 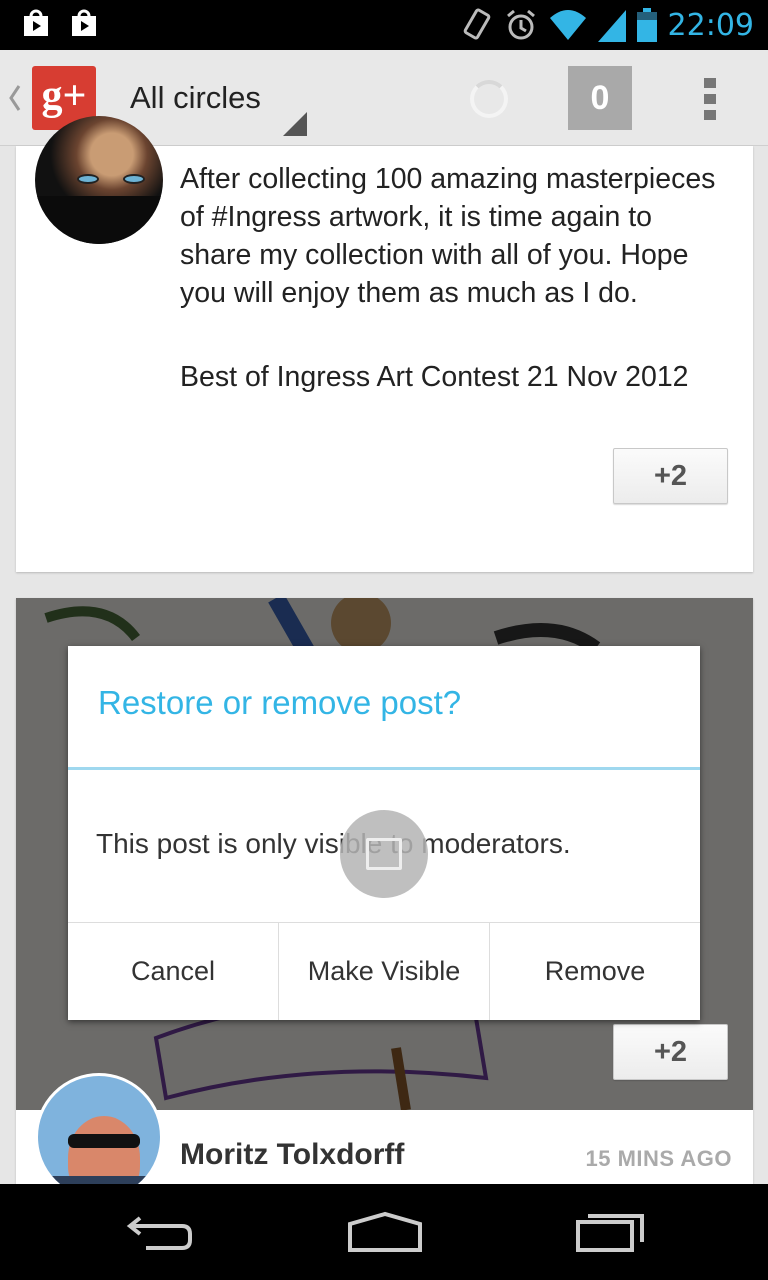 What do you see at coordinates (476, 24) in the screenshot?
I see `vibrate-icon` at bounding box center [476, 24].